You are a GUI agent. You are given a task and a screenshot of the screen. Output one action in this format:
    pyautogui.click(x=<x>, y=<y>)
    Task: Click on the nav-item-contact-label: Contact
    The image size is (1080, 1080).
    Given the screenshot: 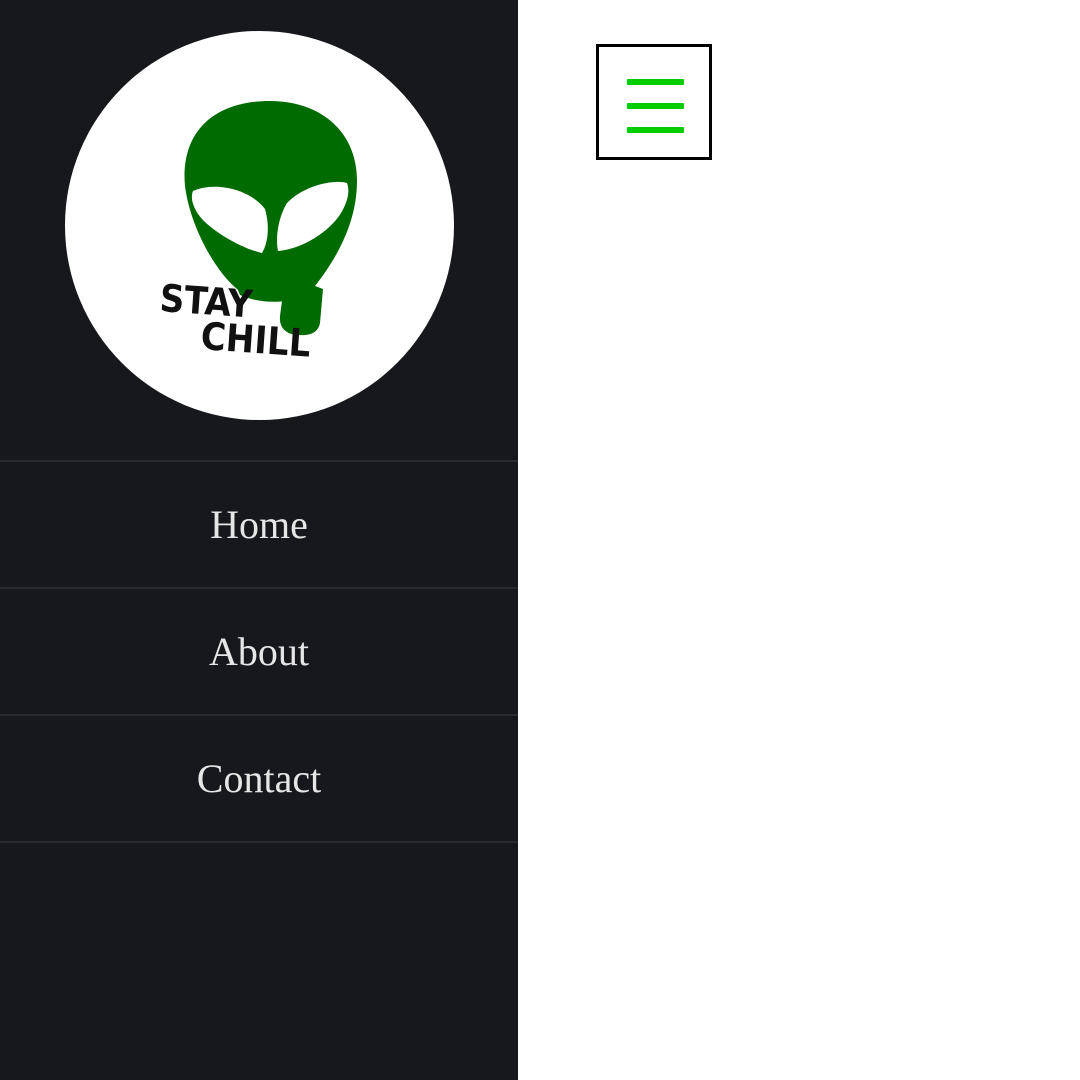 What is the action you would take?
    pyautogui.click(x=259, y=778)
    